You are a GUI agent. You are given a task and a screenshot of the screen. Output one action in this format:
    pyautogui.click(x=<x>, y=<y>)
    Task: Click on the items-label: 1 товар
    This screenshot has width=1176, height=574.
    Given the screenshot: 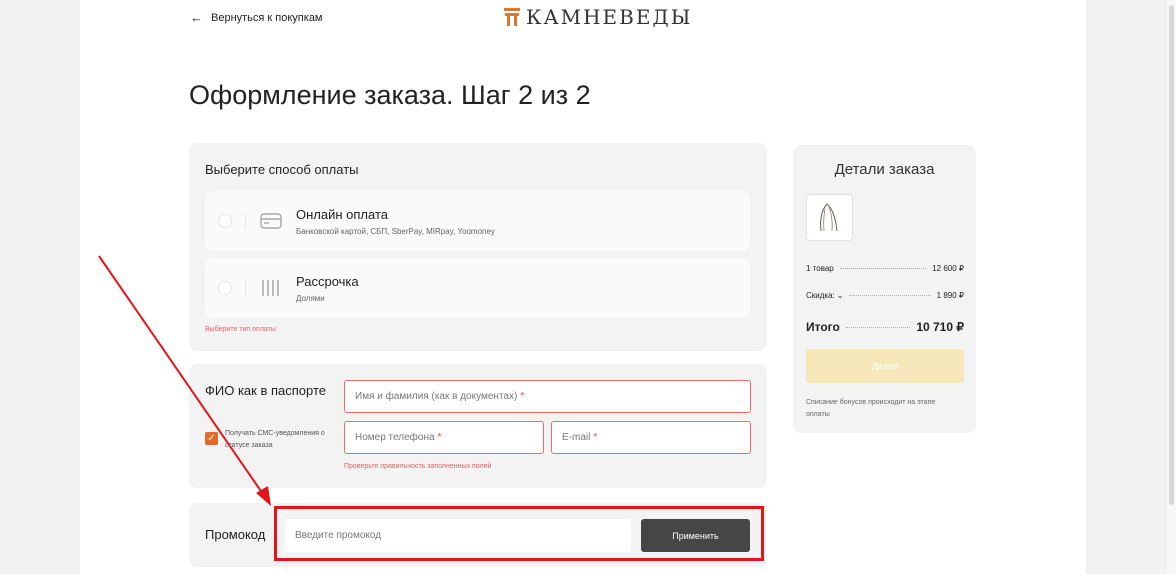 What is the action you would take?
    pyautogui.click(x=820, y=268)
    